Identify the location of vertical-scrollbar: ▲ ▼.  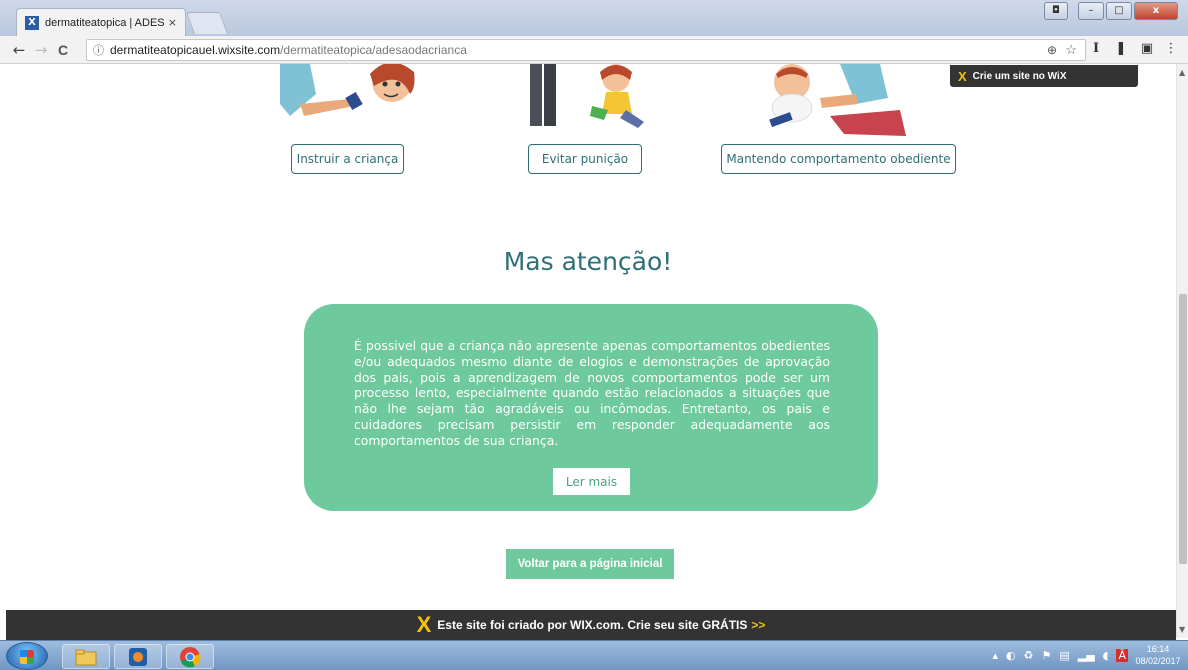
(1182, 351).